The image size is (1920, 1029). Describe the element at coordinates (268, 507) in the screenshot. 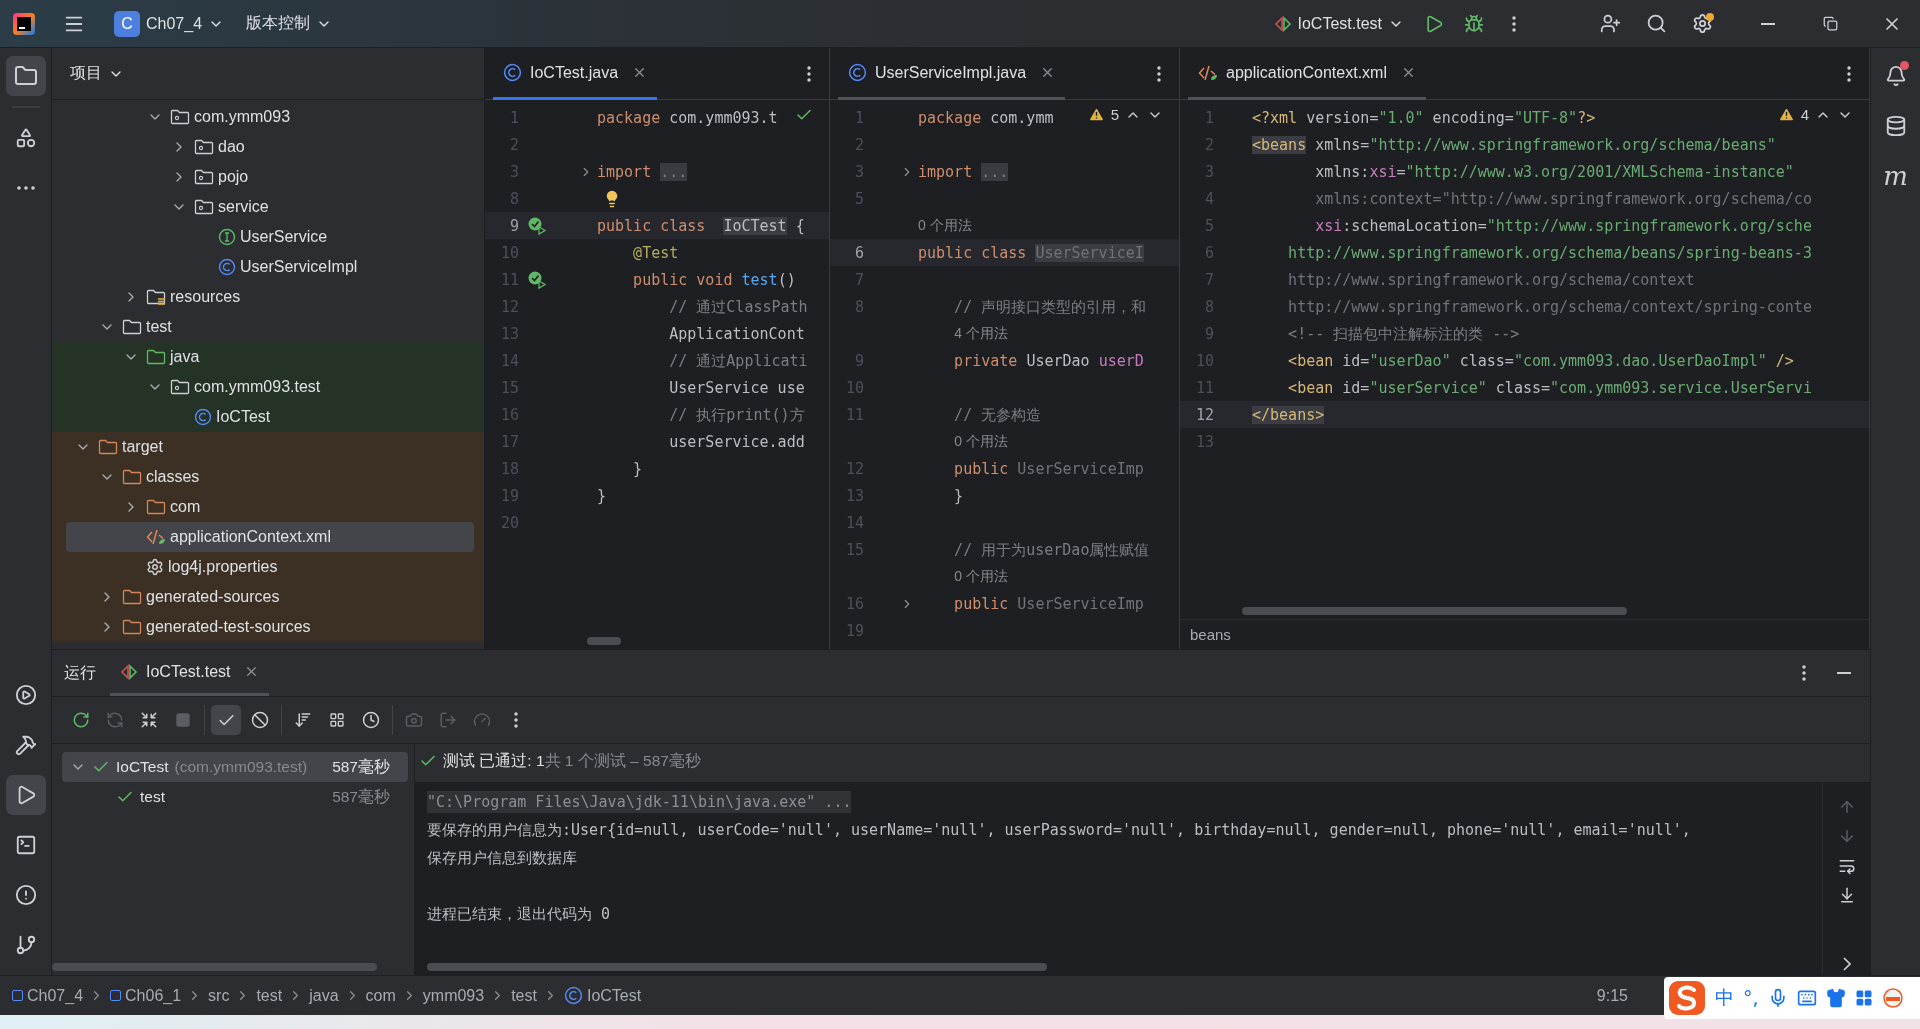

I see `tree-item: com` at that location.